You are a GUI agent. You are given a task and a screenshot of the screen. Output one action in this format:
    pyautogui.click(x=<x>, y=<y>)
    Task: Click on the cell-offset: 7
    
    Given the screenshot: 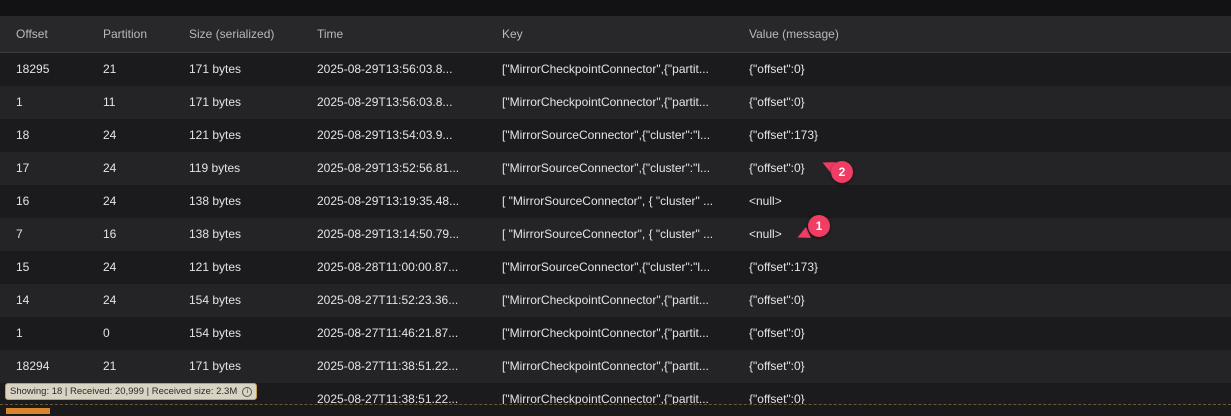 What is the action you would take?
    pyautogui.click(x=19, y=234)
    